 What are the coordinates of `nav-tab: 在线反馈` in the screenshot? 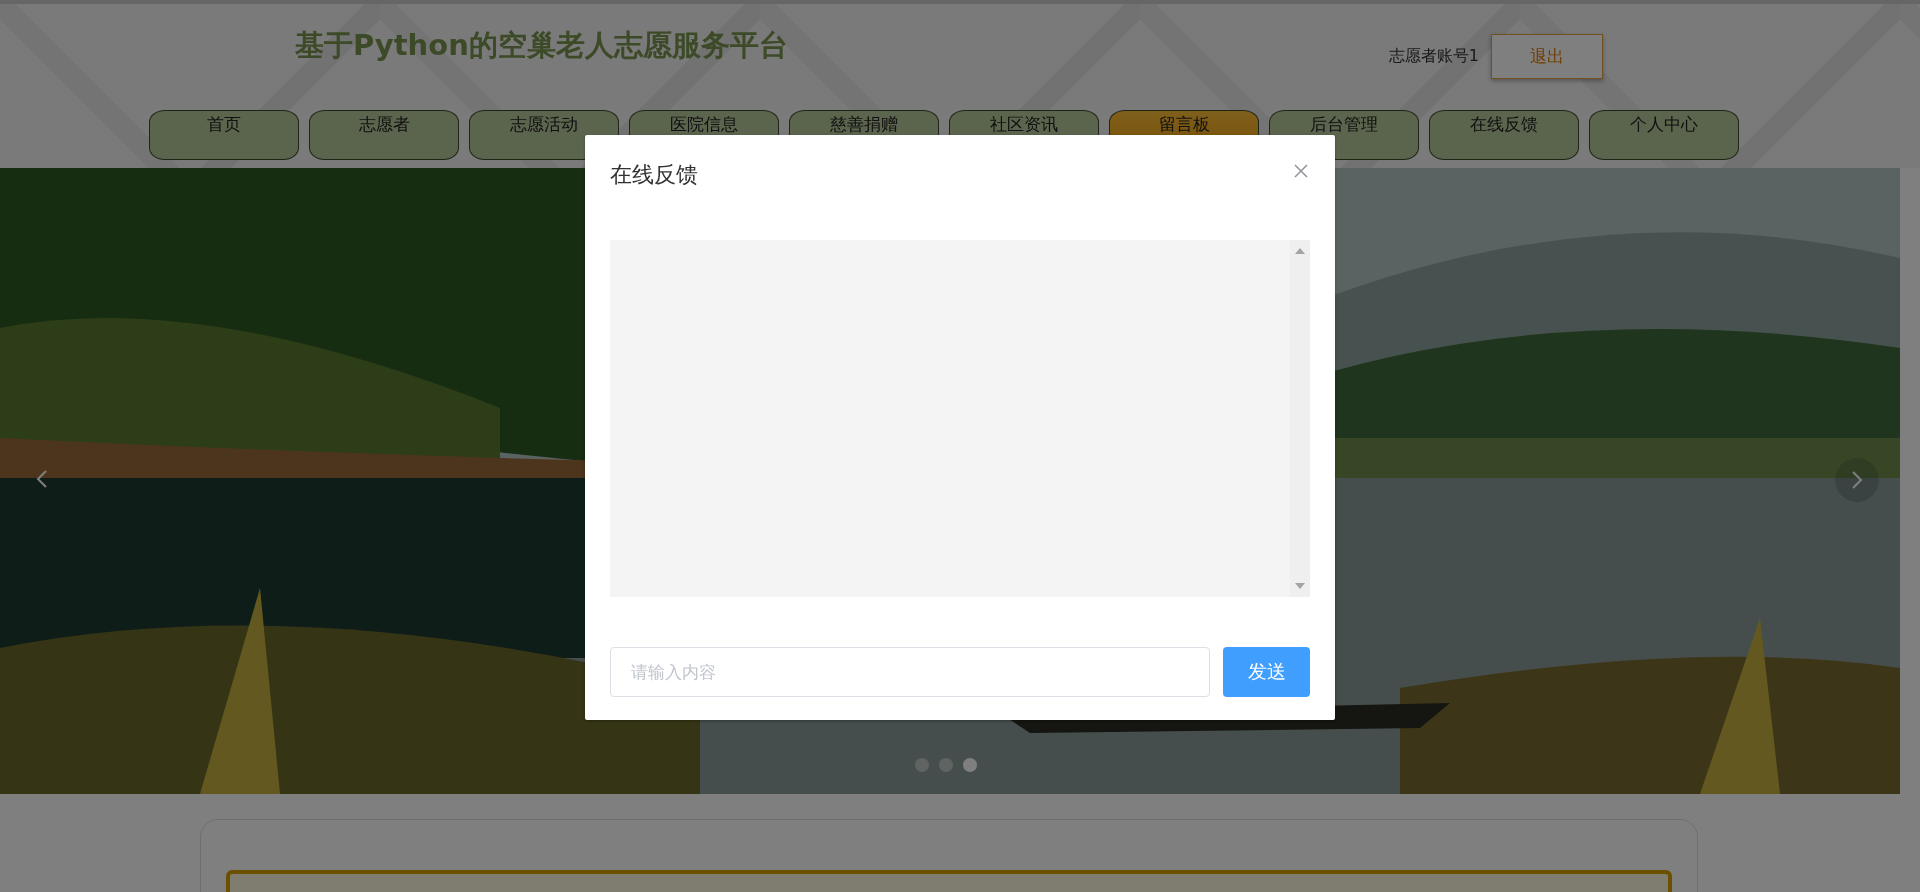 It's located at (1504, 135).